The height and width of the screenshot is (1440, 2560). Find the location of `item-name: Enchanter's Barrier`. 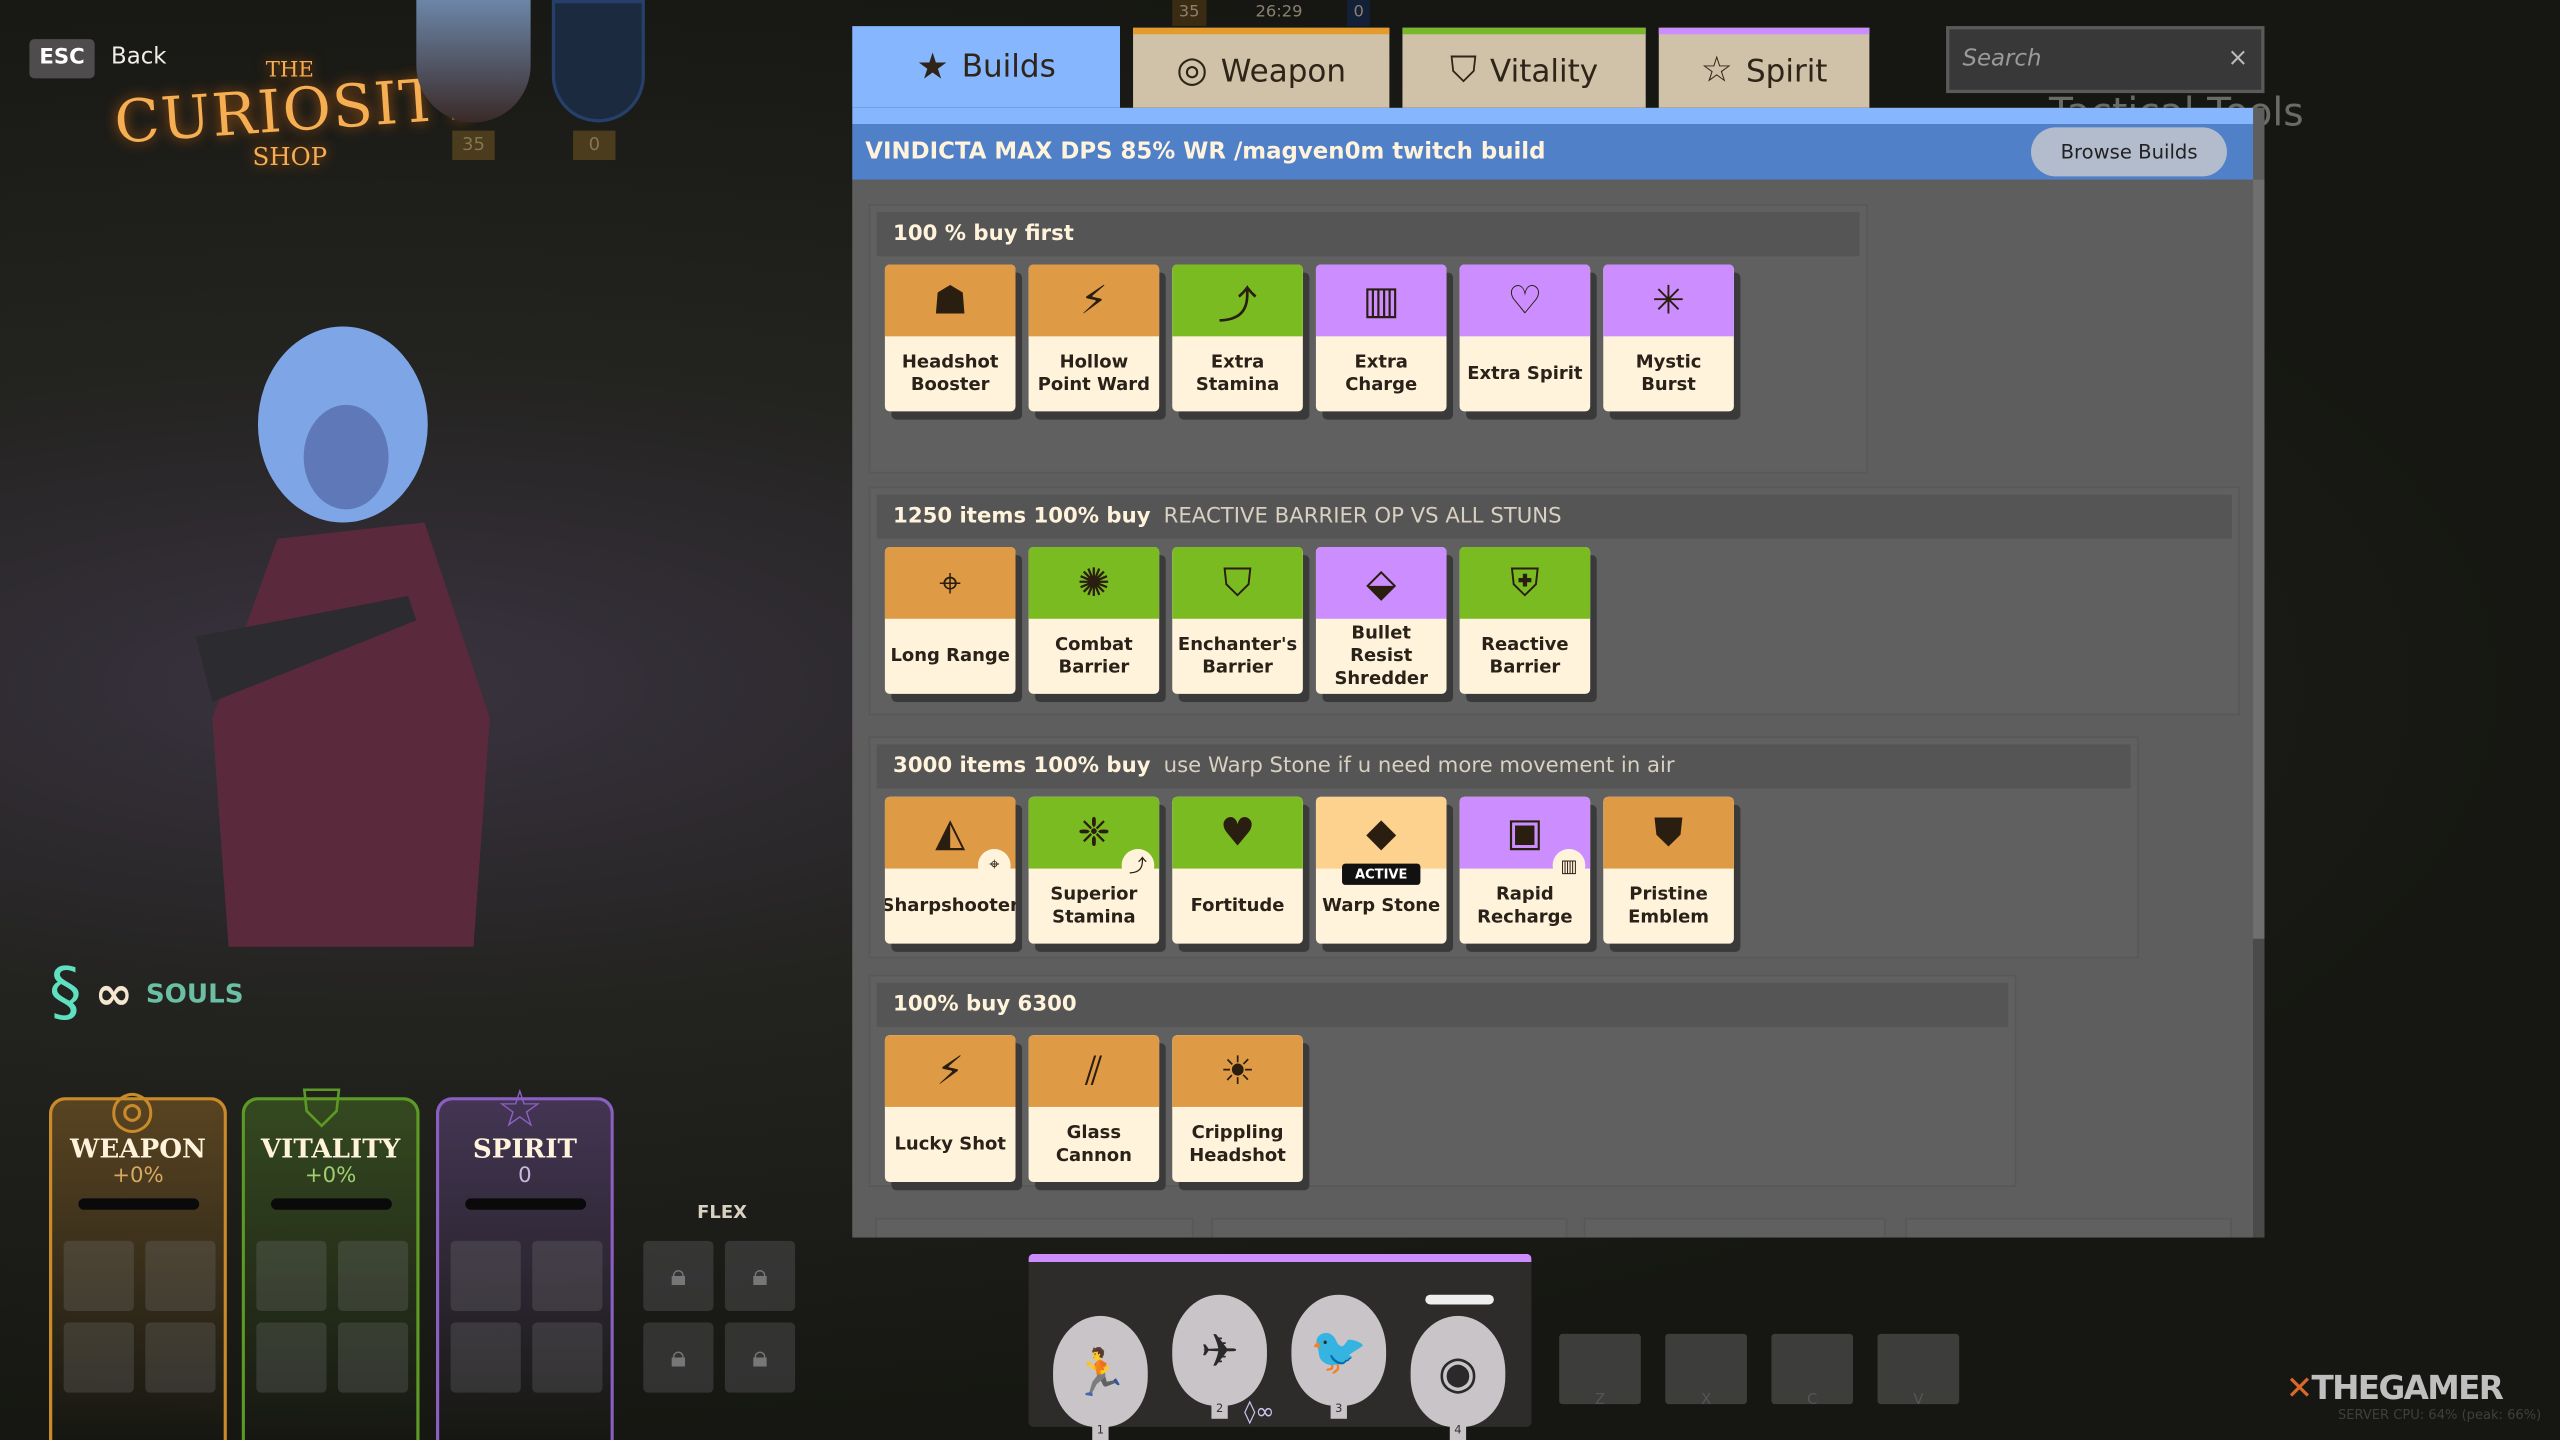

item-name: Enchanter's Barrier is located at coordinates (1237, 655).